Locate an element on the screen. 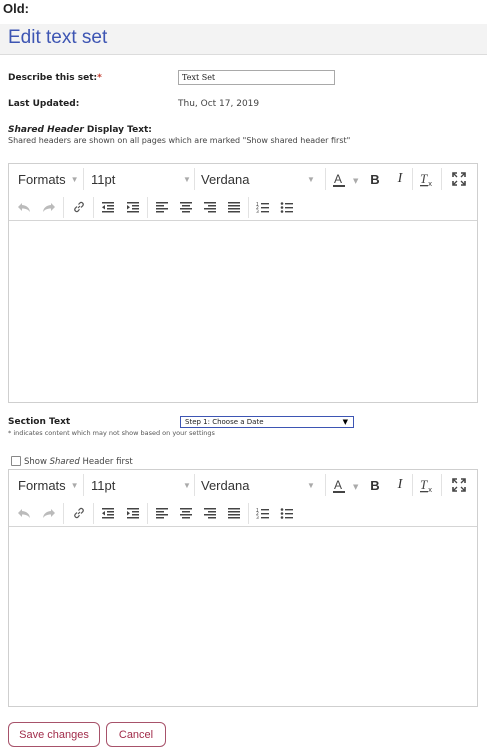  section-select-value: Step 1: Choose a Date is located at coordinates (224, 422).